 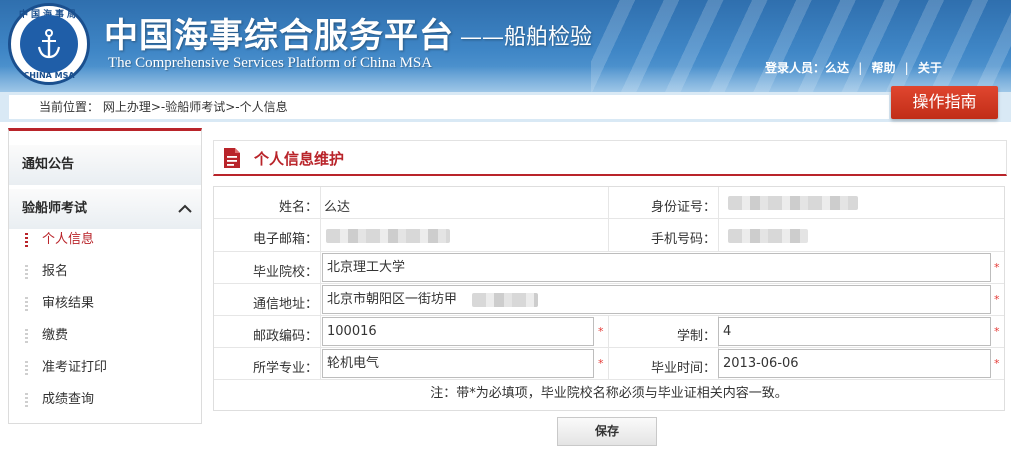 I want to click on login-user-label: 登录人员：么达, so click(x=807, y=68).